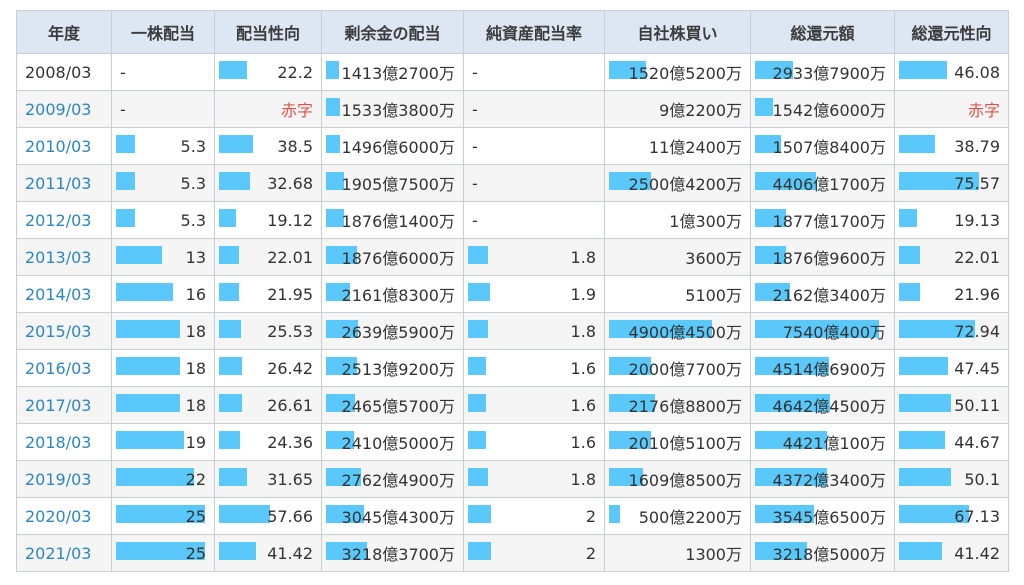 The height and width of the screenshot is (585, 1024). I want to click on total-return-ratio-cell: 72.94, so click(951, 331).